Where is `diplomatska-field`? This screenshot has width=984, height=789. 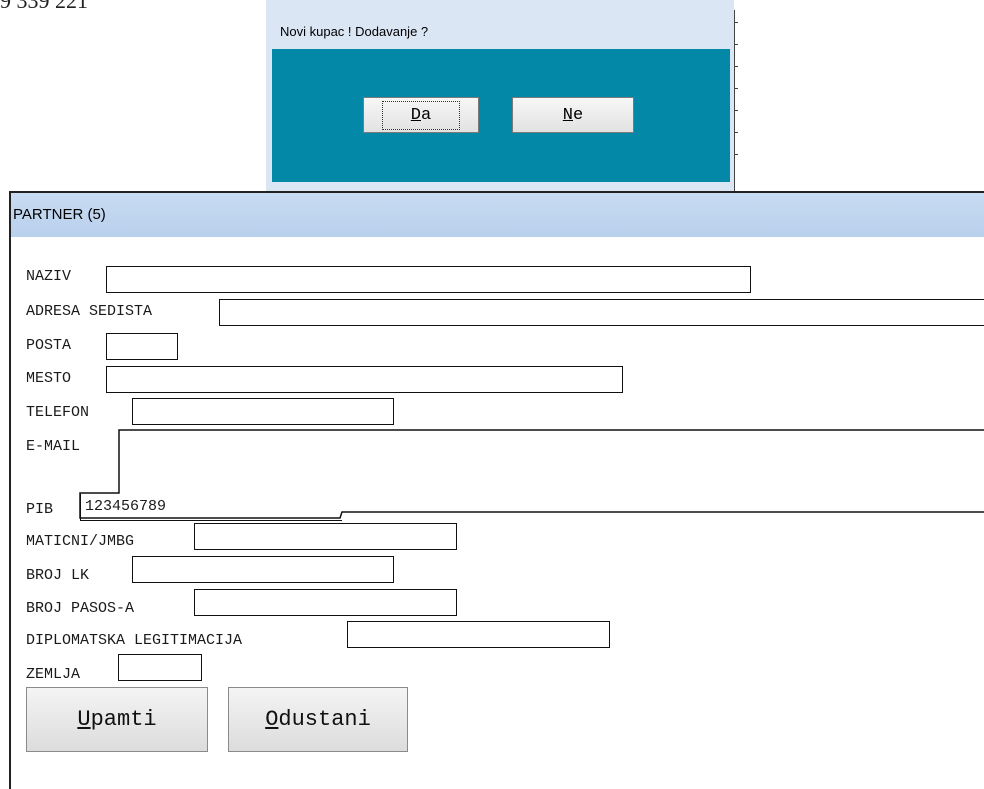
diplomatska-field is located at coordinates (478, 634).